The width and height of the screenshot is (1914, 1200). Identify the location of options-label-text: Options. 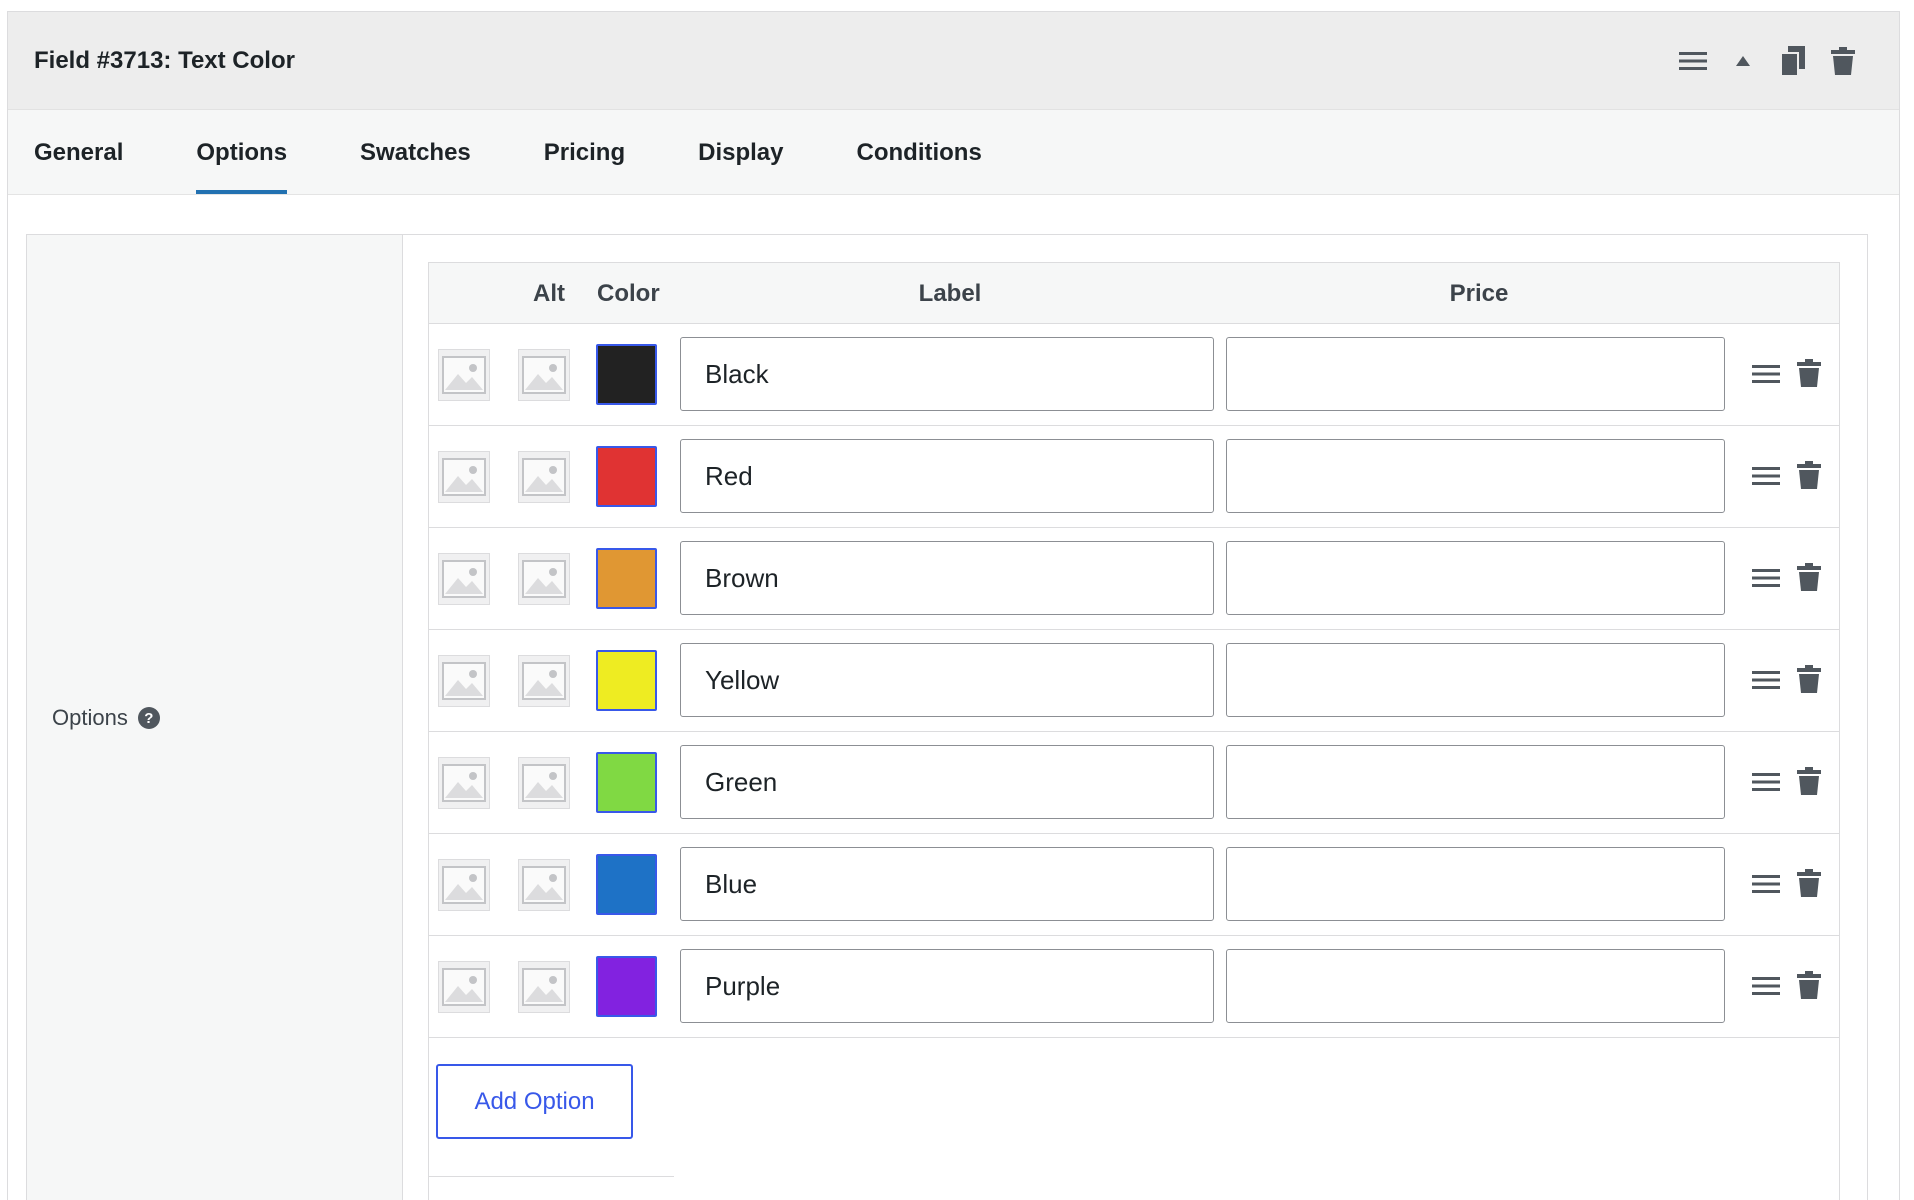
(90, 717).